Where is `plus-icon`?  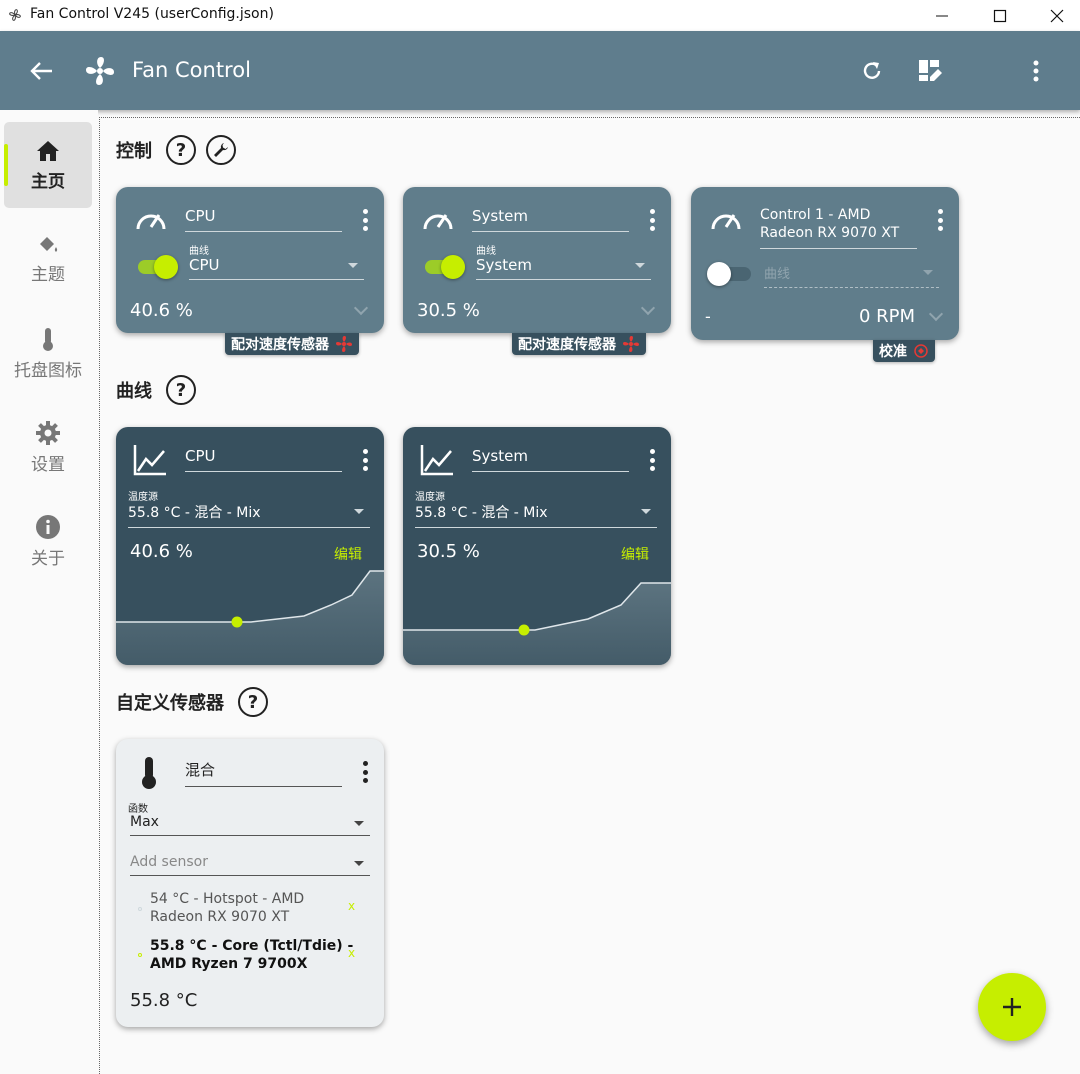
plus-icon is located at coordinates (1012, 1007).